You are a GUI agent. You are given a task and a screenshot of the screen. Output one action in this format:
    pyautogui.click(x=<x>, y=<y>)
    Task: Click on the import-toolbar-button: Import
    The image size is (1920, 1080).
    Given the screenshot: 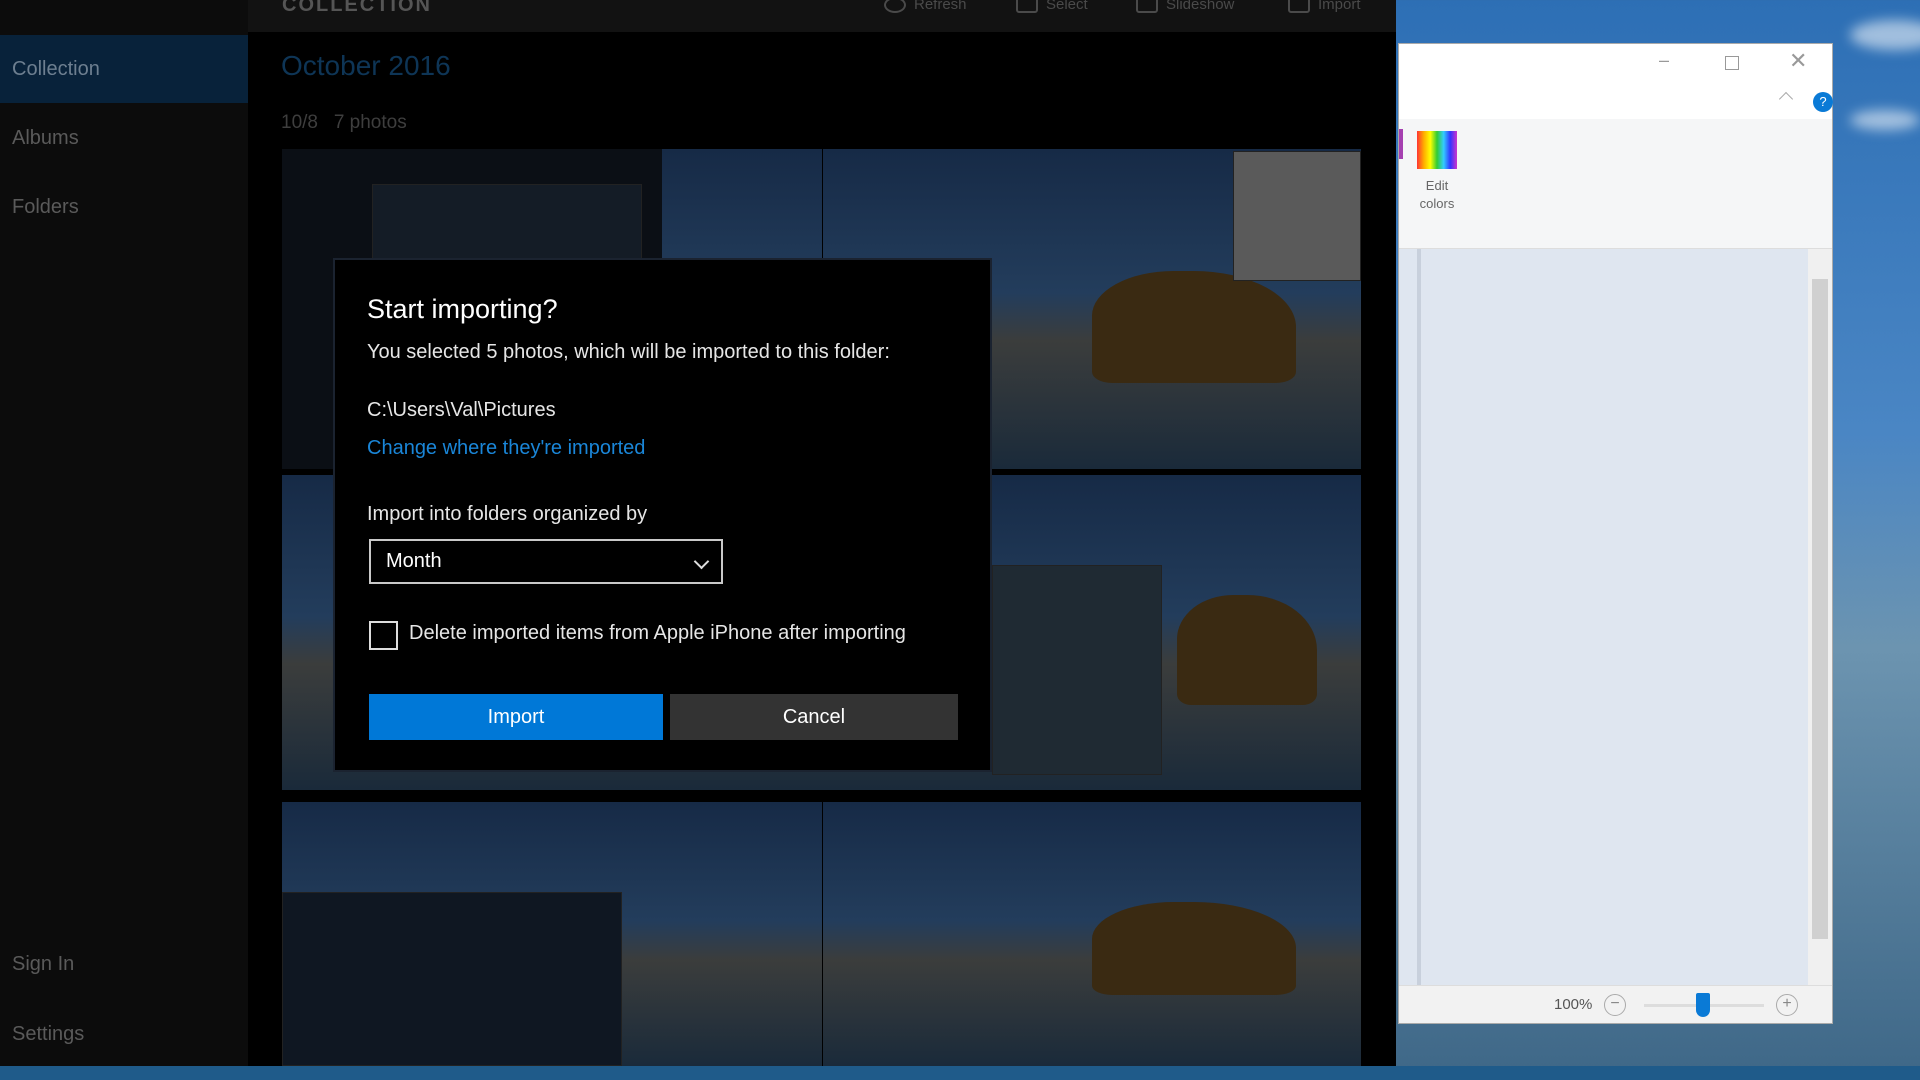 What is the action you would take?
    pyautogui.click(x=1324, y=6)
    